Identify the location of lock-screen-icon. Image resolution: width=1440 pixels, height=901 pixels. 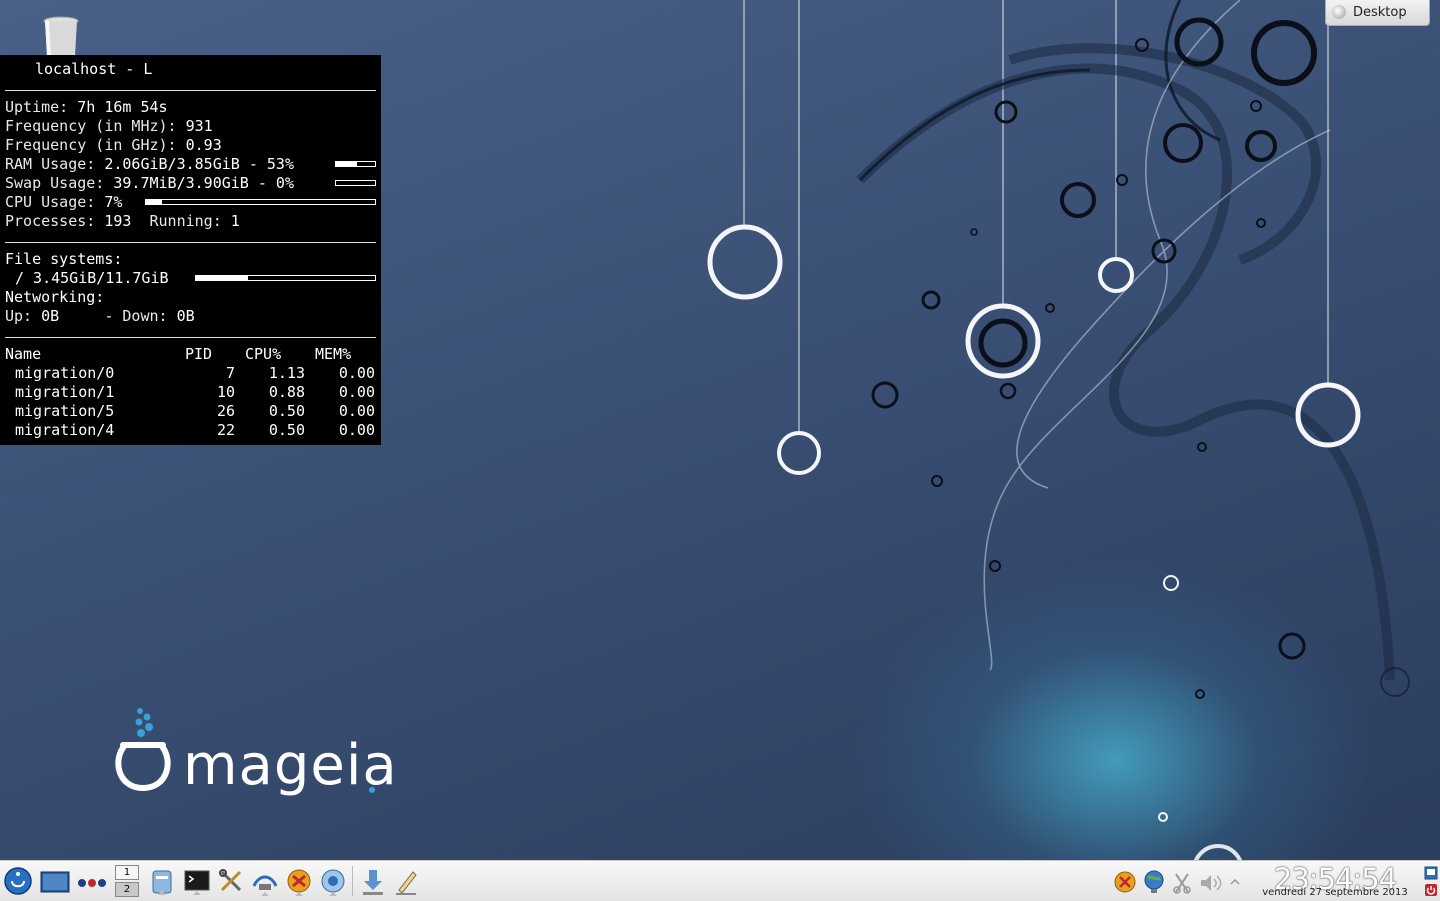
(1431, 873).